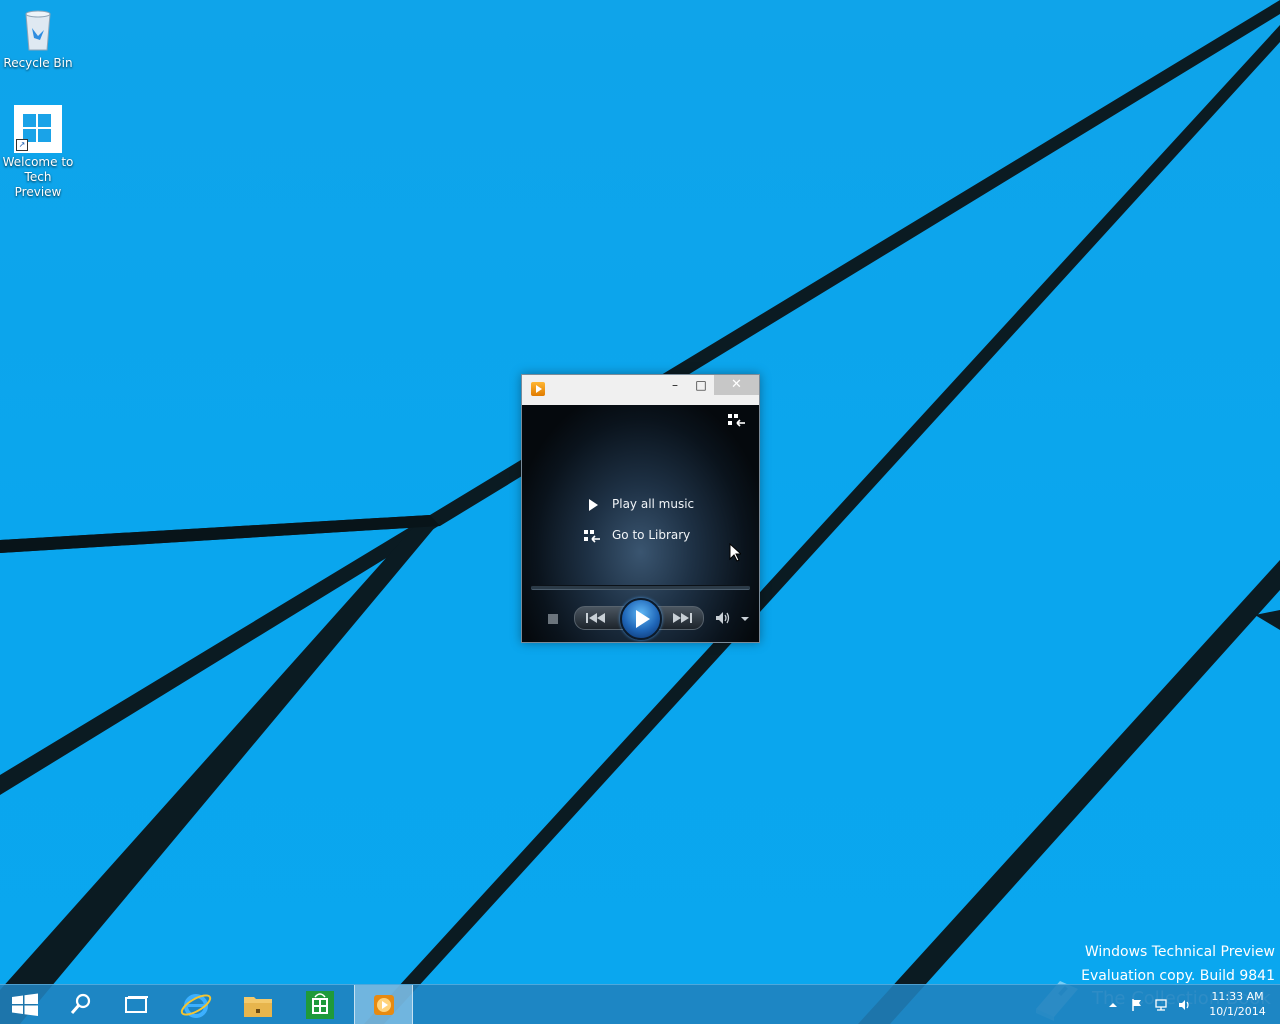 This screenshot has height=1024, width=1280. What do you see at coordinates (651, 535) in the screenshot?
I see `go-to-library-label: Go to Library` at bounding box center [651, 535].